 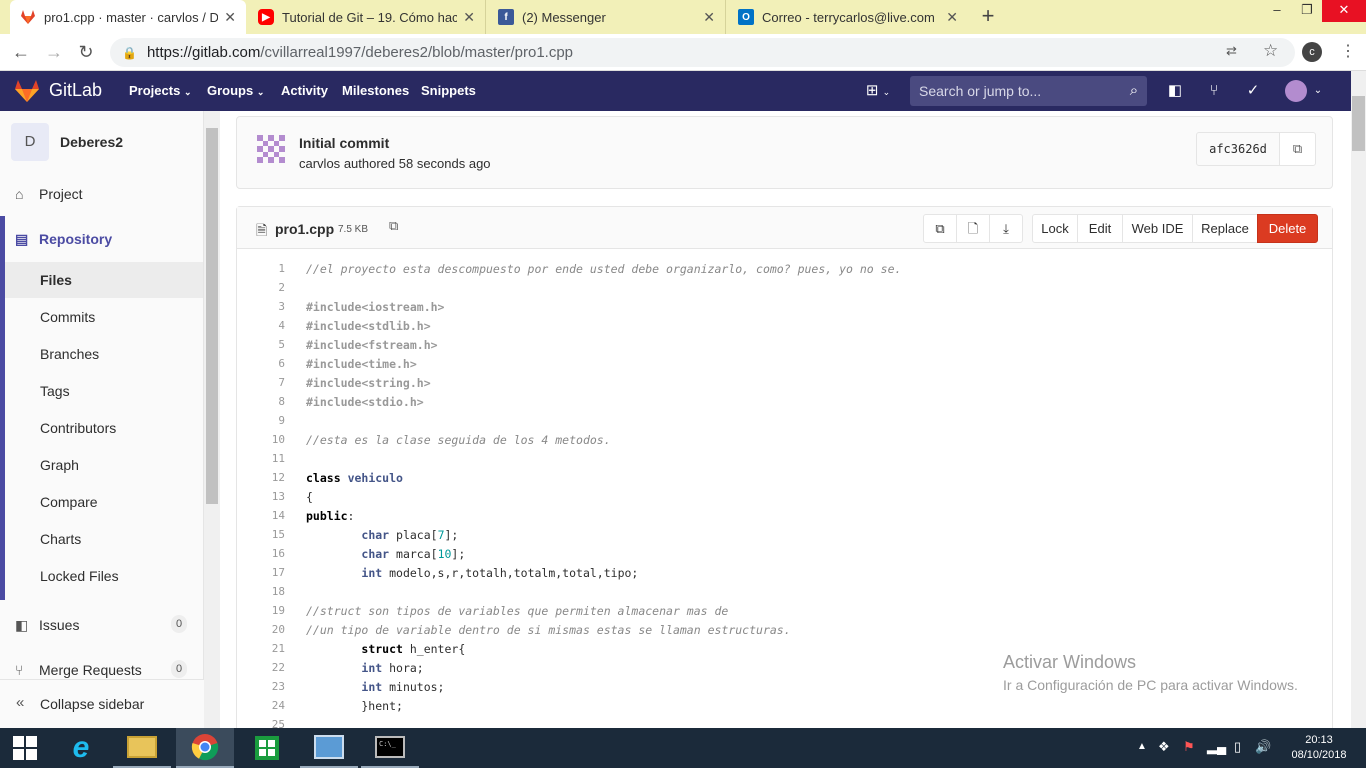 What do you see at coordinates (261, 268) in the screenshot?
I see `line-number: 1` at bounding box center [261, 268].